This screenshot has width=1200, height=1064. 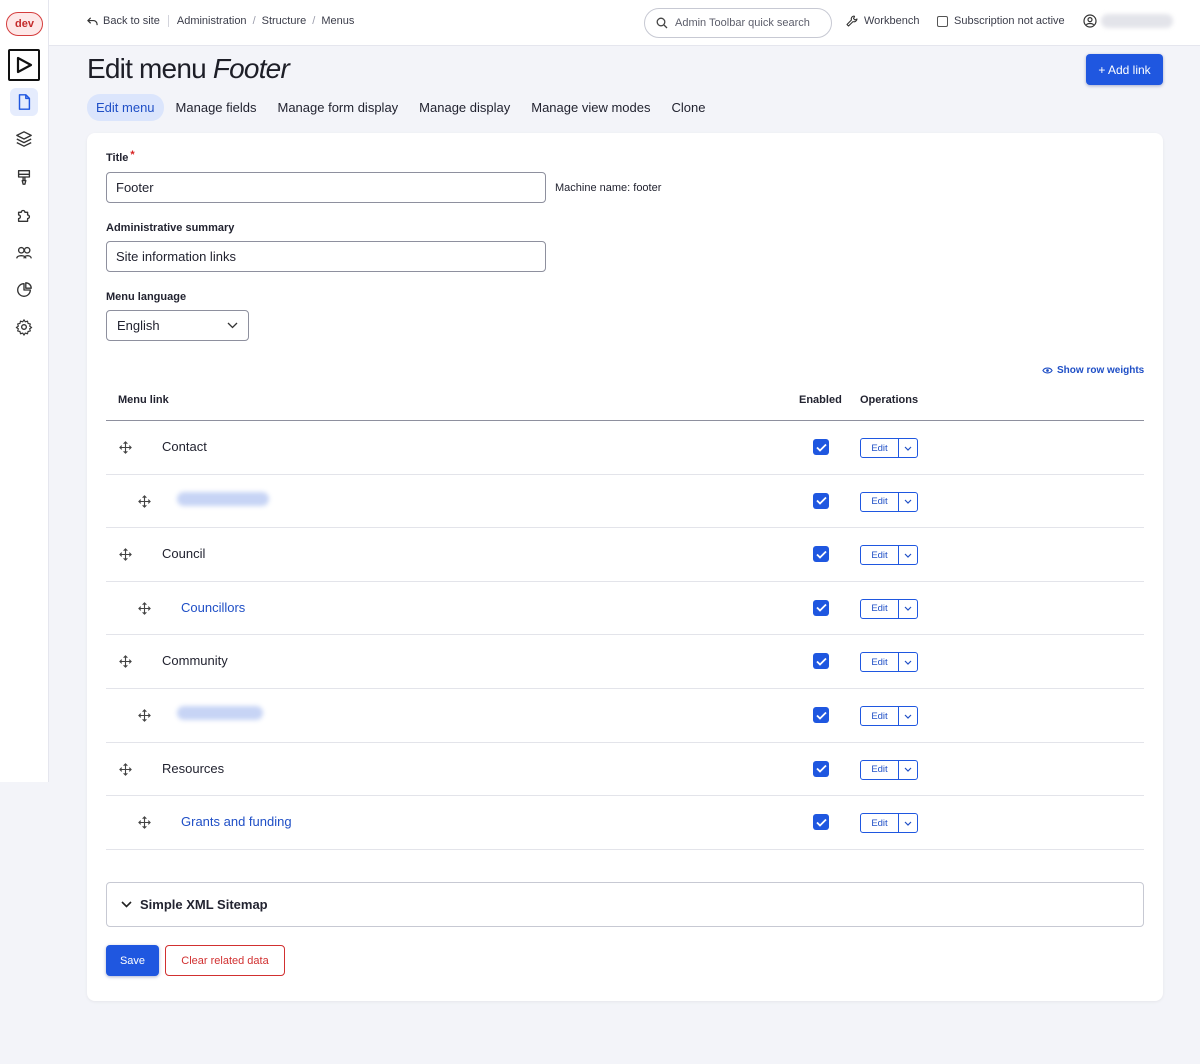 I want to click on search-input, so click(x=745, y=23).